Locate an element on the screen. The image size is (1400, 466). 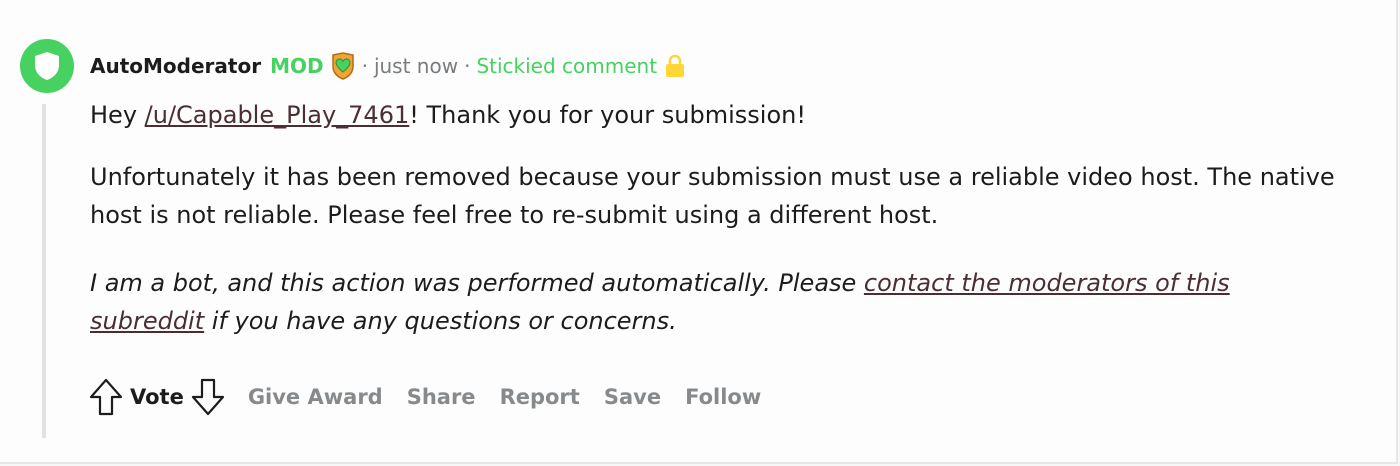
stickied-label: Stickied comment is located at coordinates (567, 66).